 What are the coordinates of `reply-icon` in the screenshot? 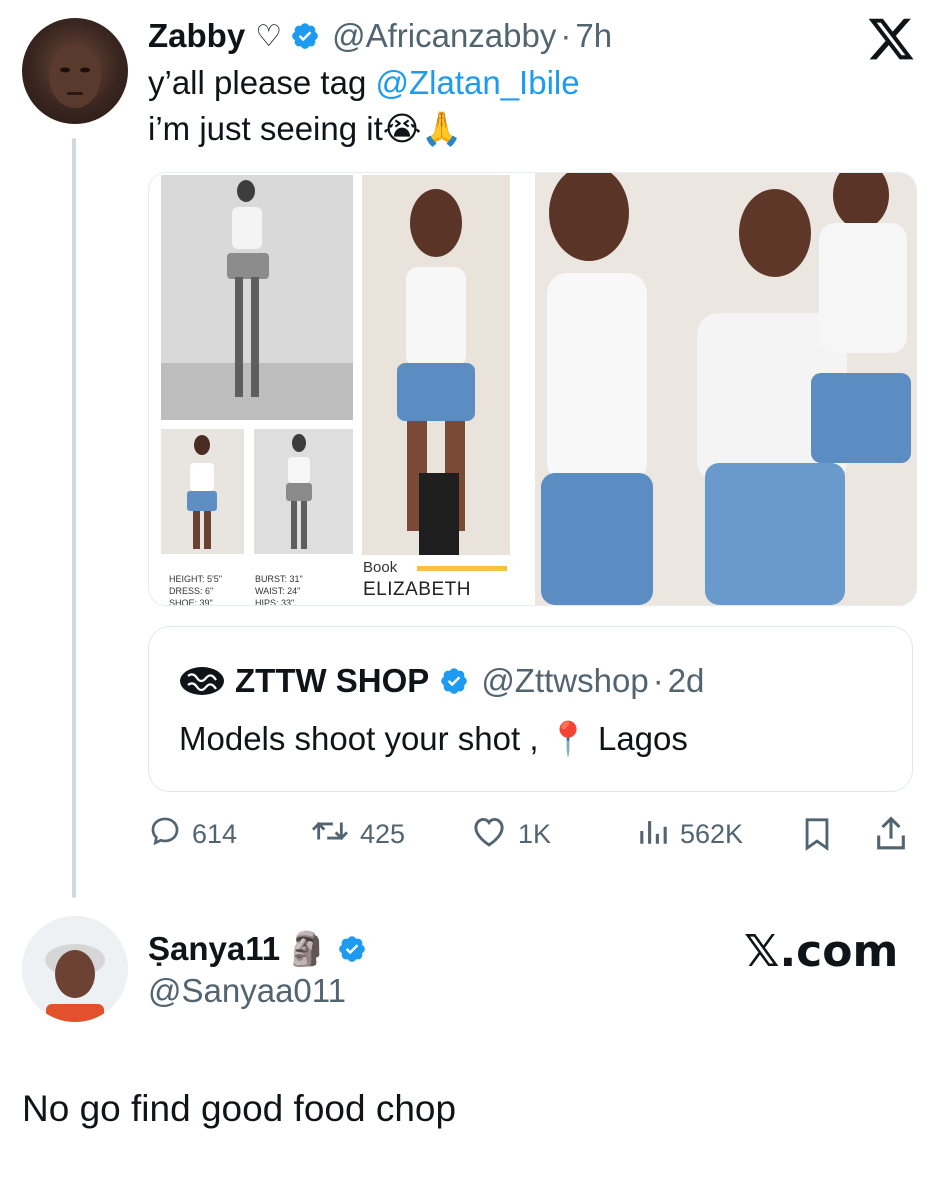 It's located at (165, 834).